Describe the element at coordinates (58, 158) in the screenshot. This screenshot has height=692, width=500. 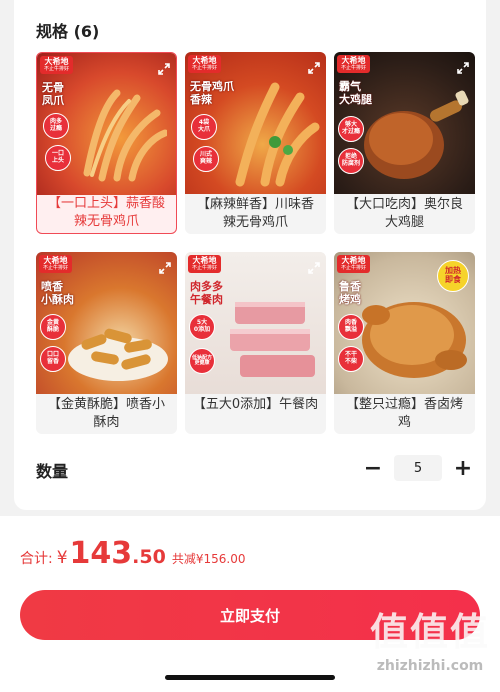
I see `product-tag: 一口 上头` at that location.